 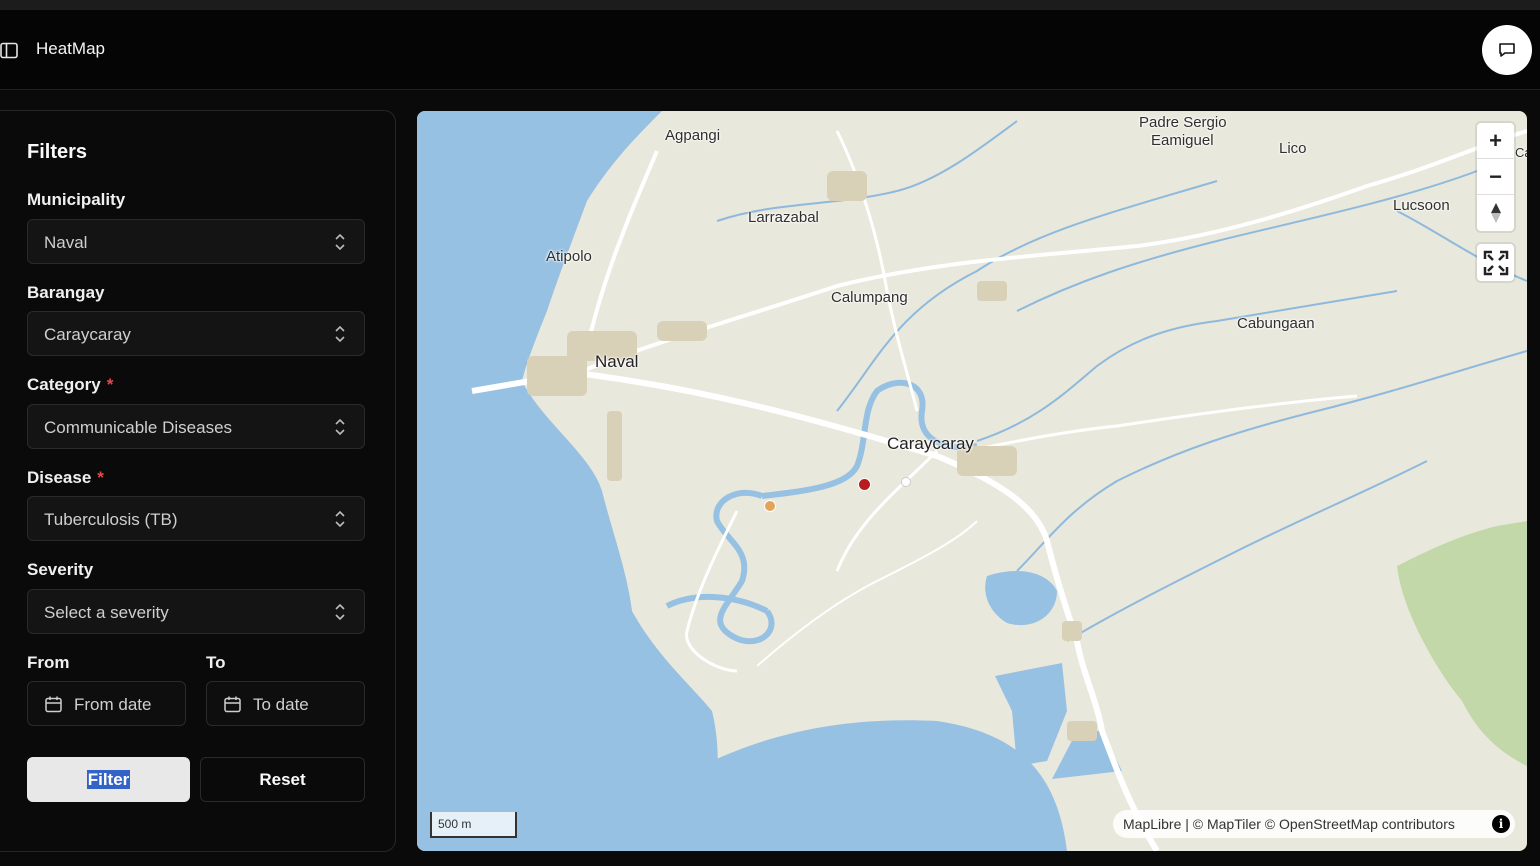 I want to click on from-date-picker: From date, so click(x=106, y=703).